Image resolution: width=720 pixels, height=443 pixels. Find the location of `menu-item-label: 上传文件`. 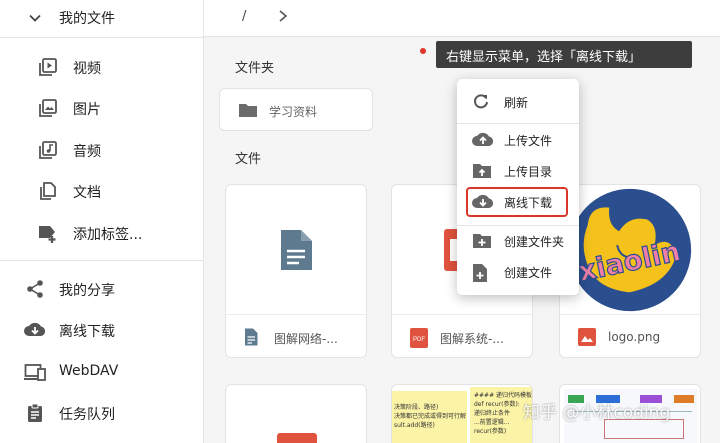

menu-item-label: 上传文件 is located at coordinates (528, 141).